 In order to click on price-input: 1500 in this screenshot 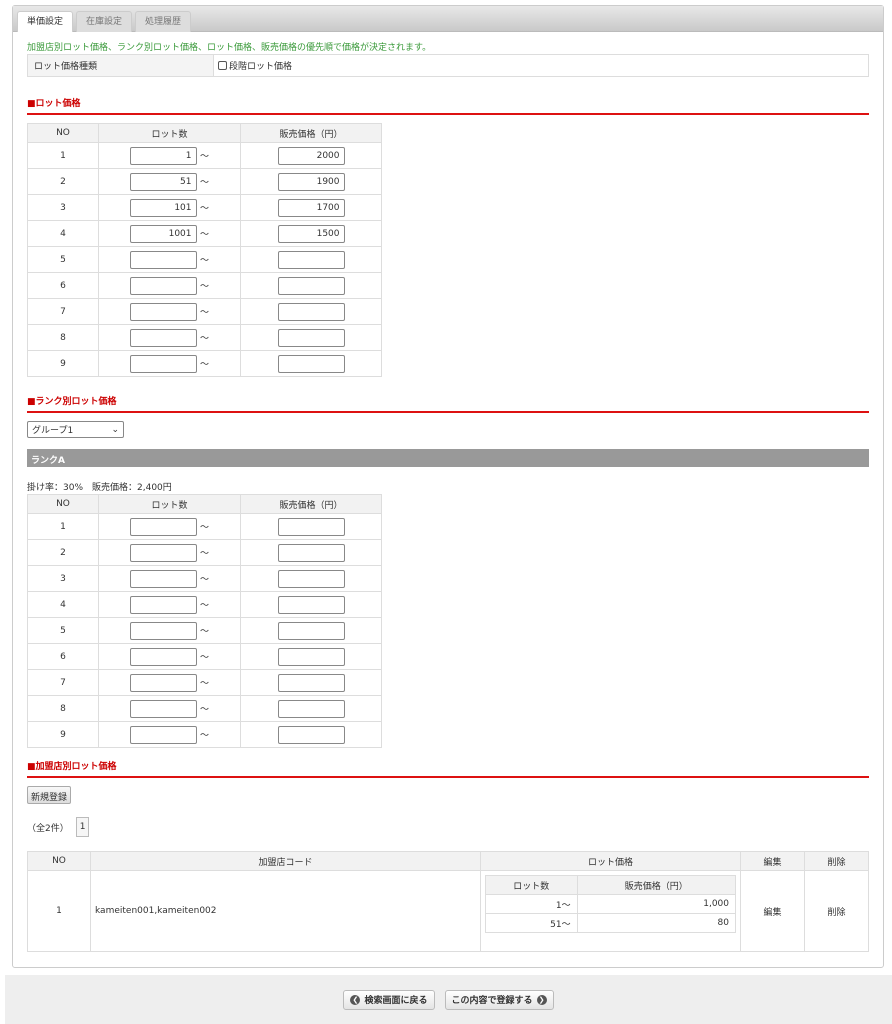, I will do `click(311, 233)`.